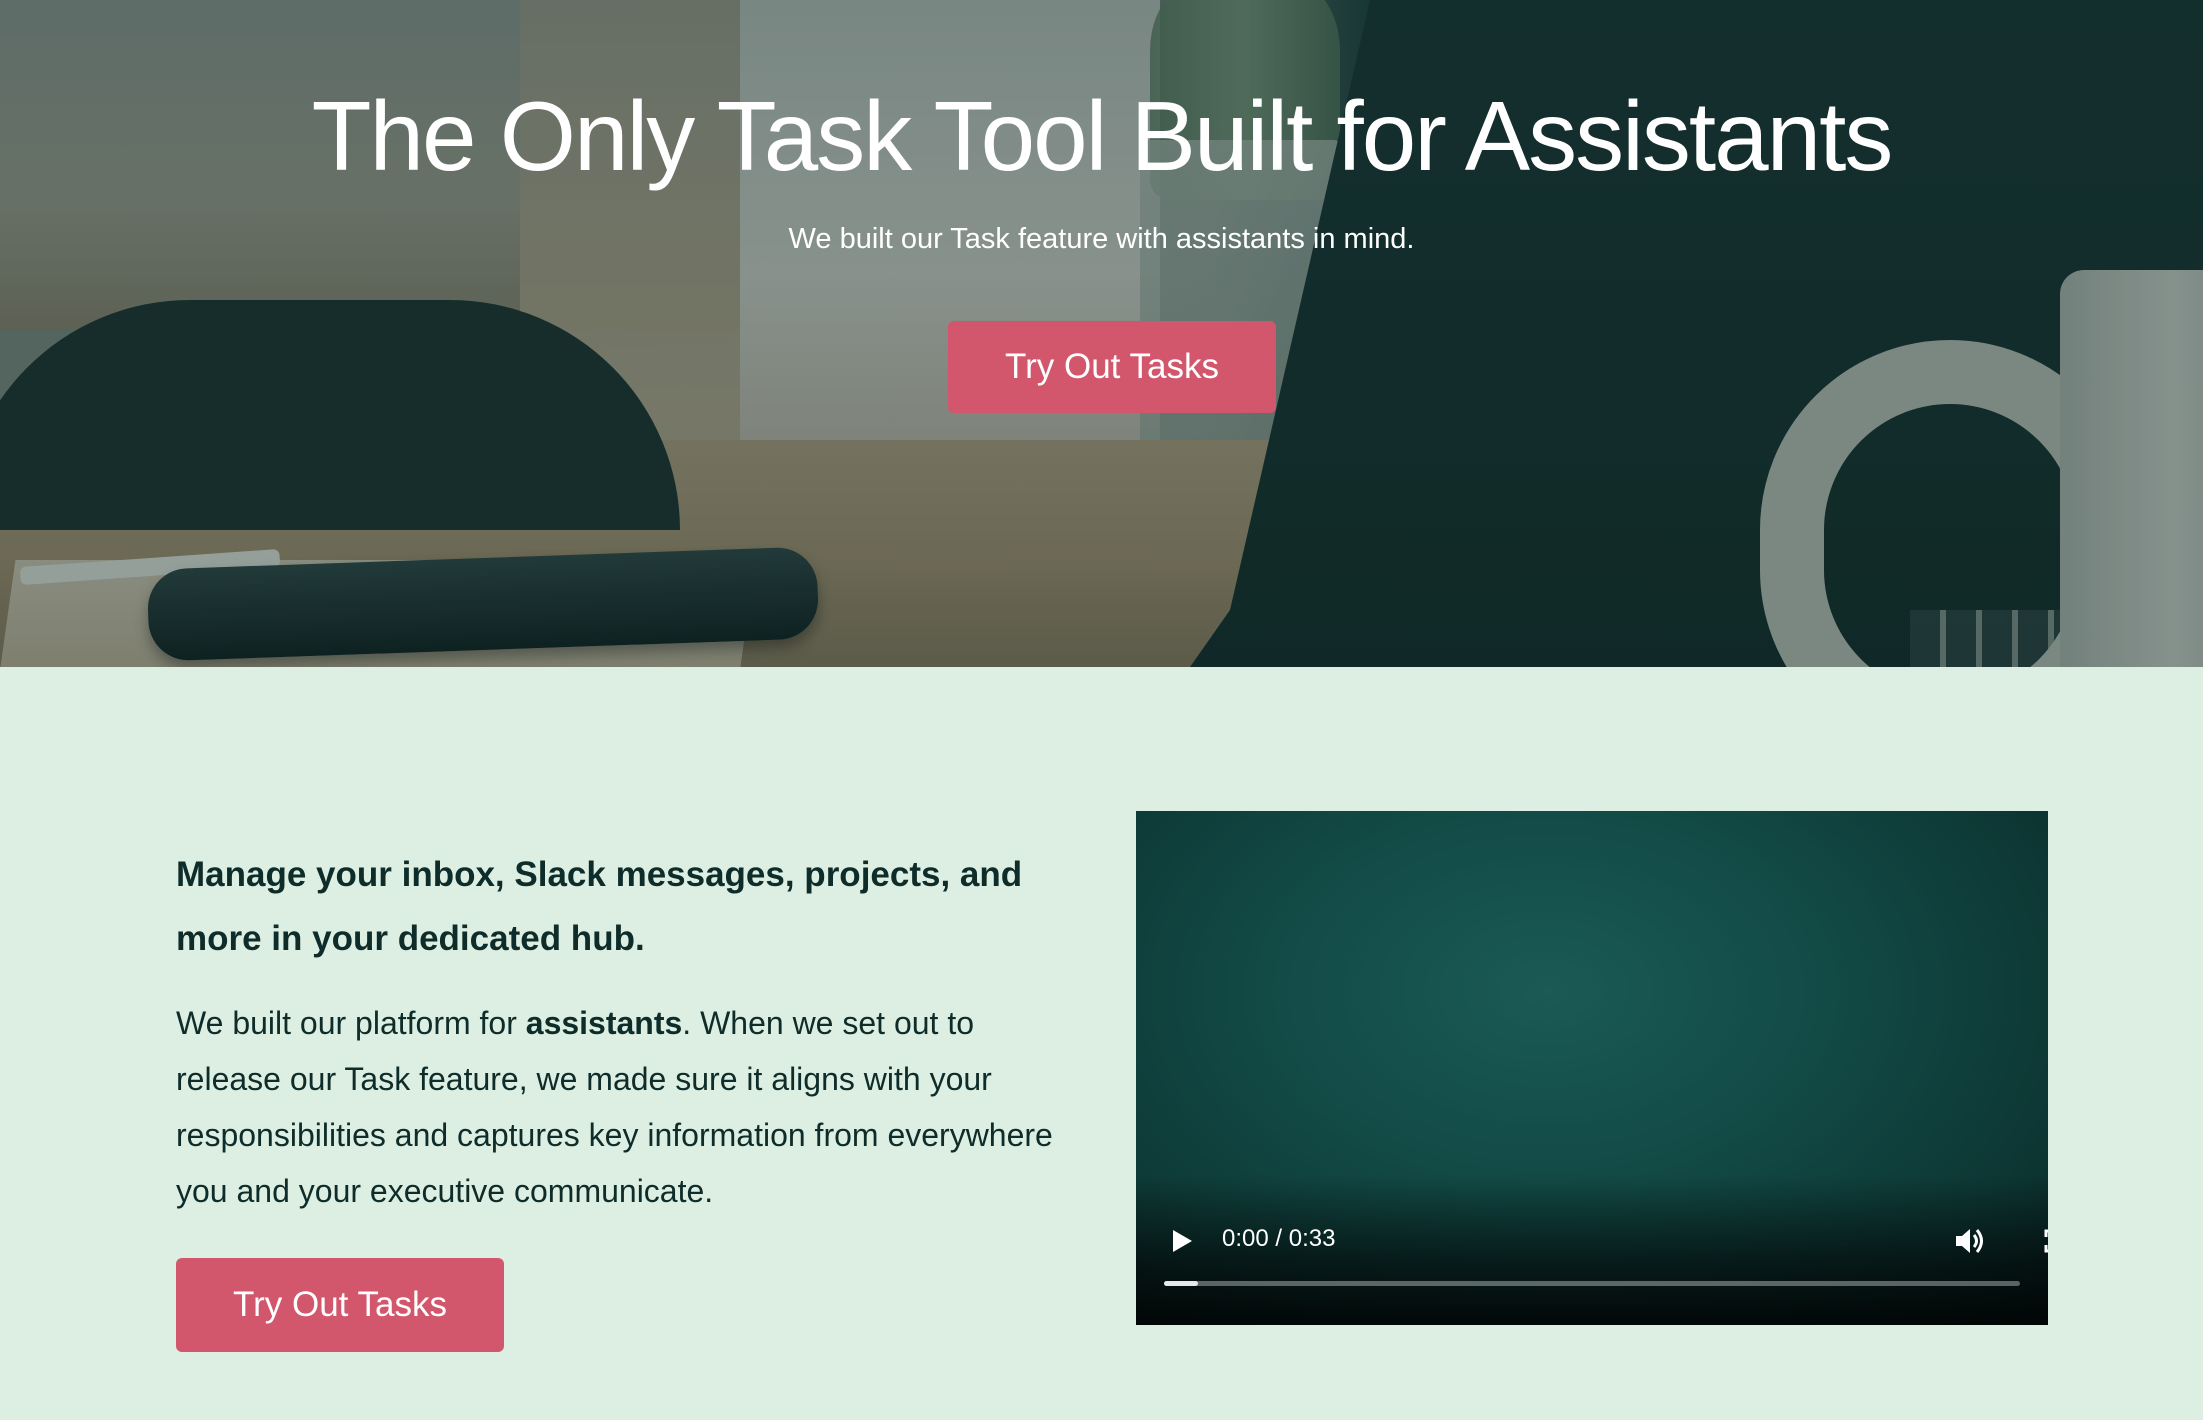  I want to click on hero-title: The Only Task Tool Built for Assistants, so click(1102, 136).